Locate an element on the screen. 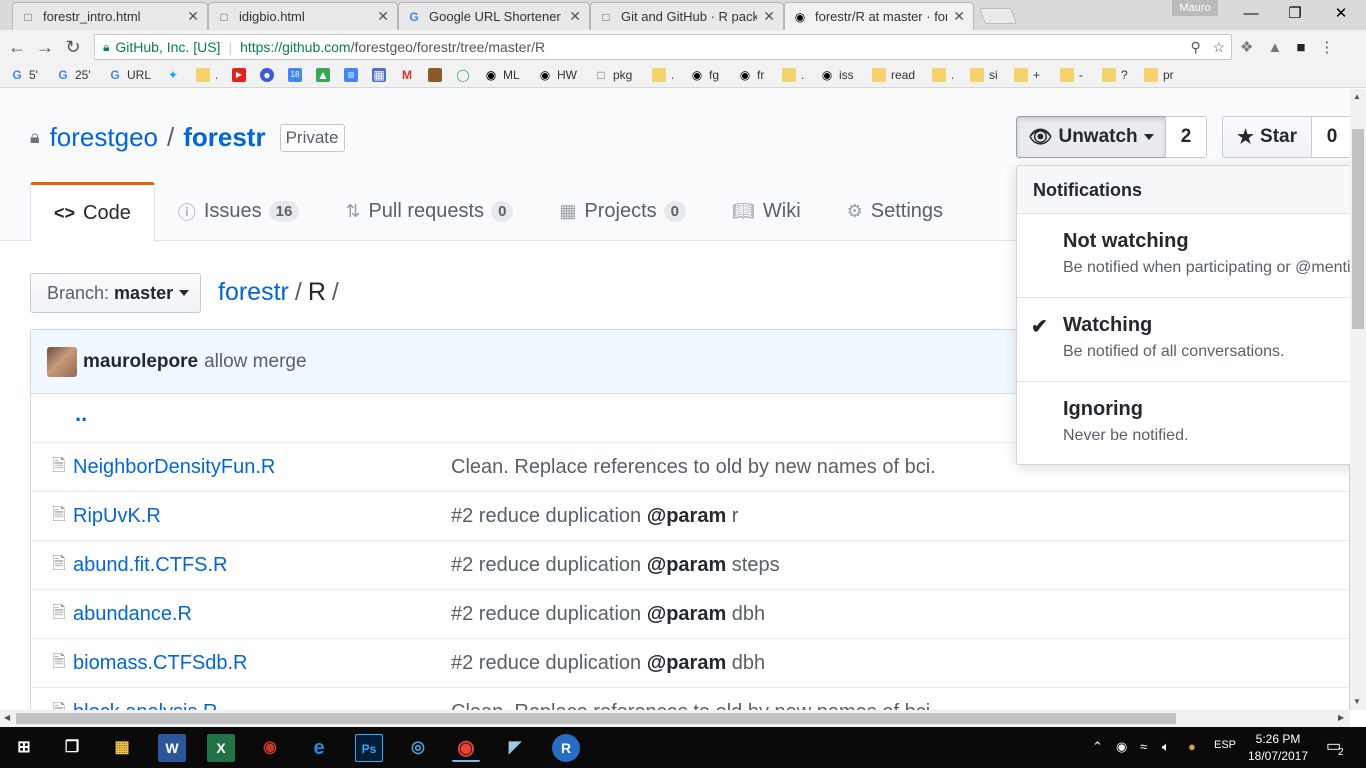 Image resolution: width=1366 pixels, height=768 pixels. file-name-link: biomass.CTFSdb.R is located at coordinates (262, 663).